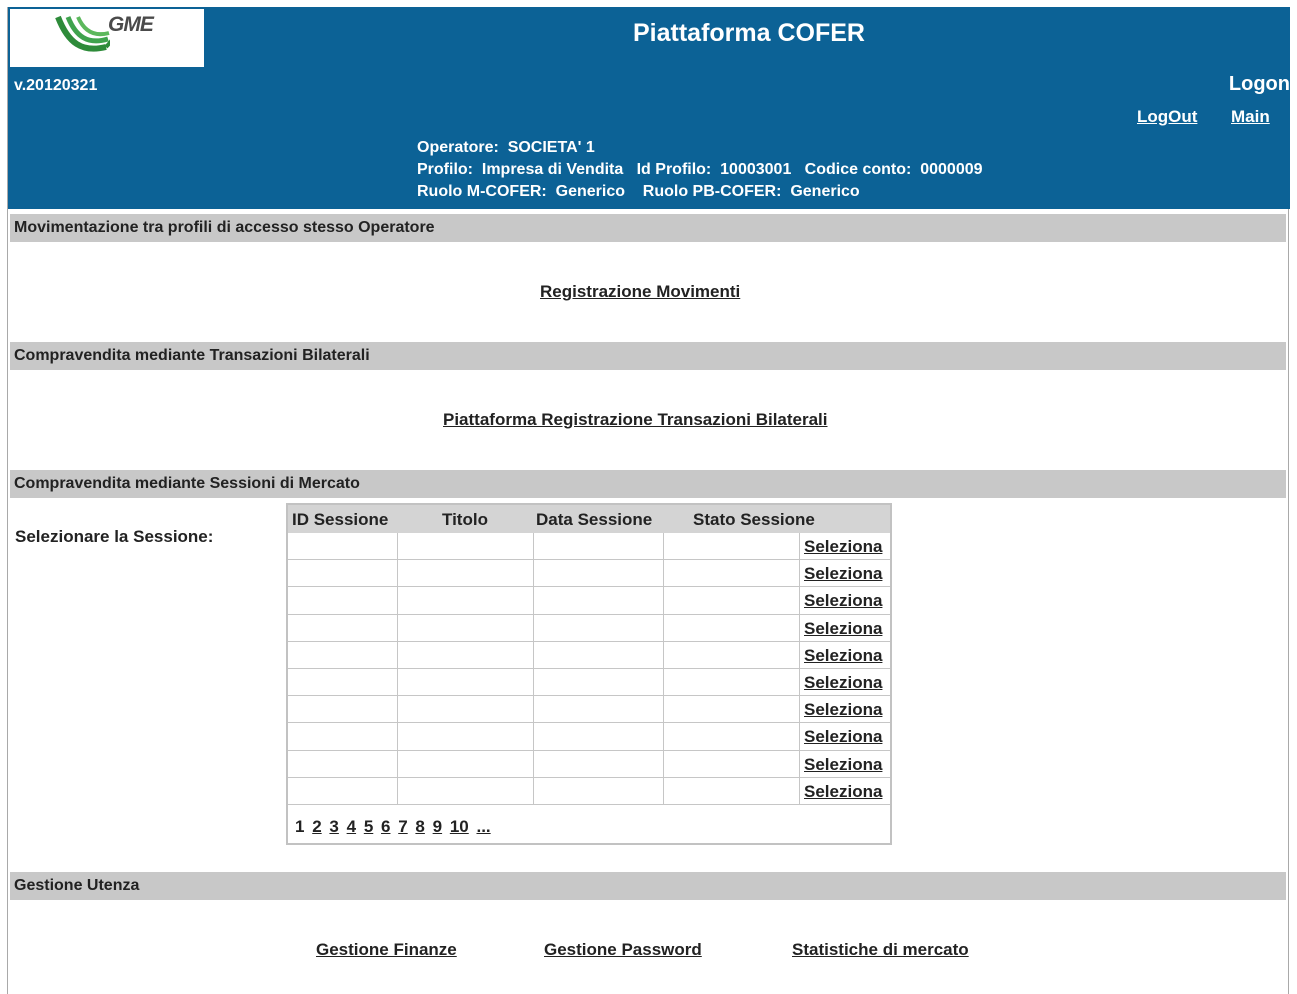 The width and height of the screenshot is (1297, 994). I want to click on operator-info: Operatore: SOCIETA' 1, so click(506, 147).